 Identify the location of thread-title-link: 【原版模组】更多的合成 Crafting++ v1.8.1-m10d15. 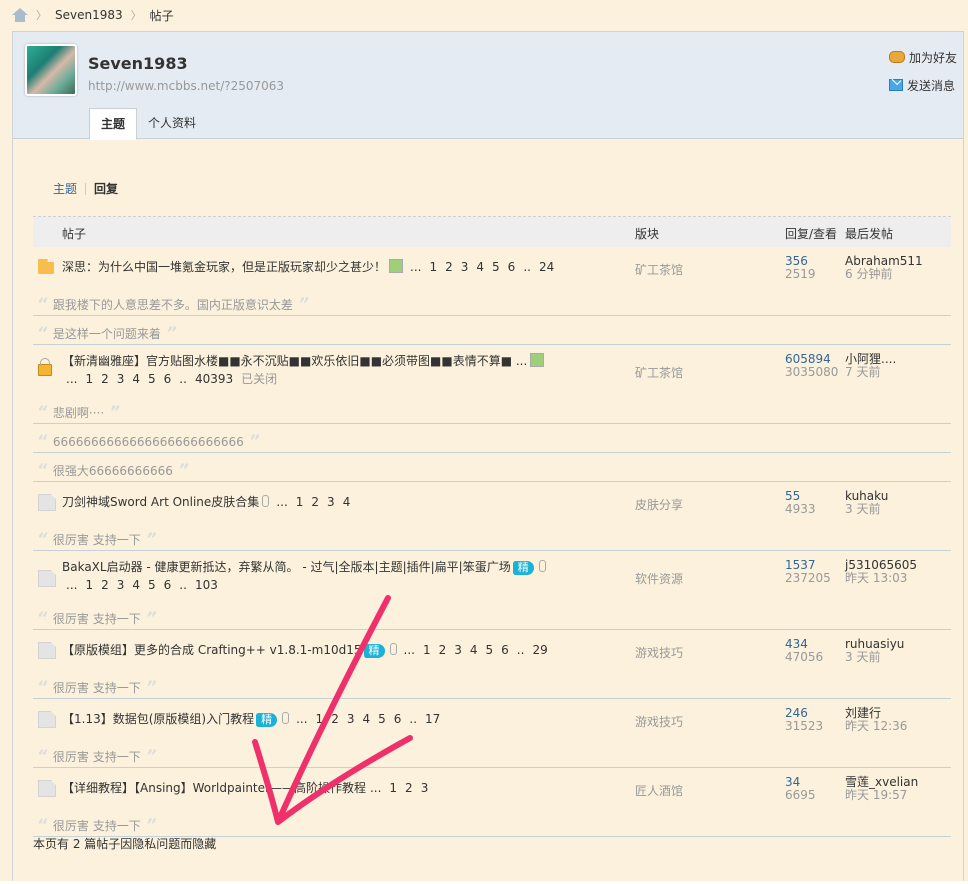
(212, 650).